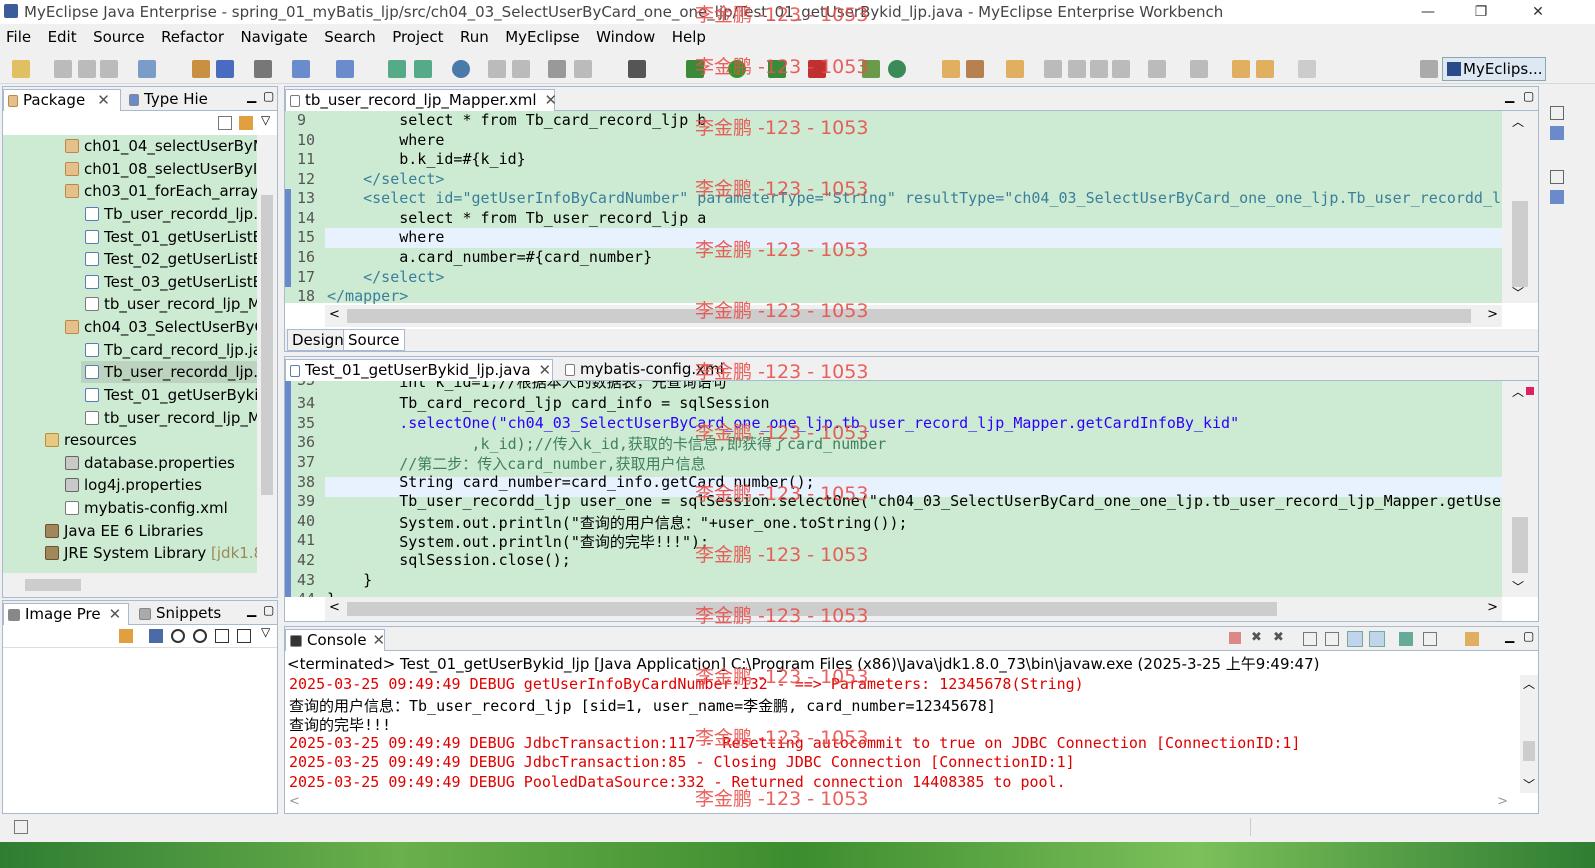 The width and height of the screenshot is (1595, 868). Describe the element at coordinates (161, 146) in the screenshot. I see `tree-item: ch01_04_selectUserByM` at that location.